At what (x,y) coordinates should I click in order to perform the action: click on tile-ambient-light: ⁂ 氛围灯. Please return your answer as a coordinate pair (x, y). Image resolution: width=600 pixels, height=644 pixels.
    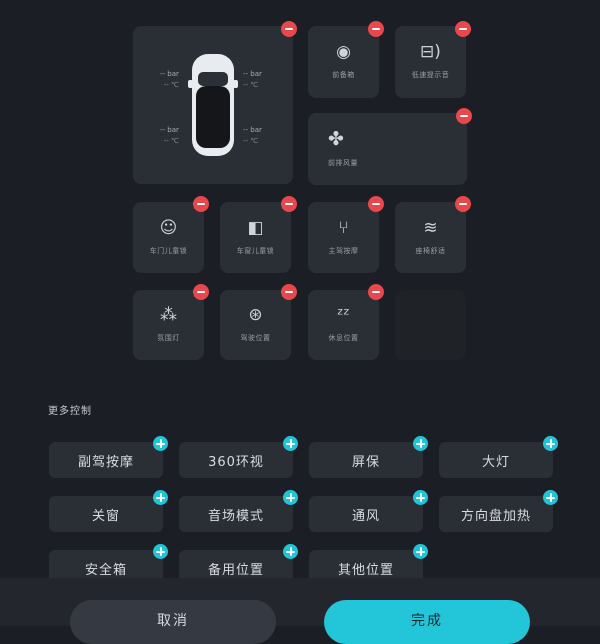
    Looking at the image, I should click on (168, 325).